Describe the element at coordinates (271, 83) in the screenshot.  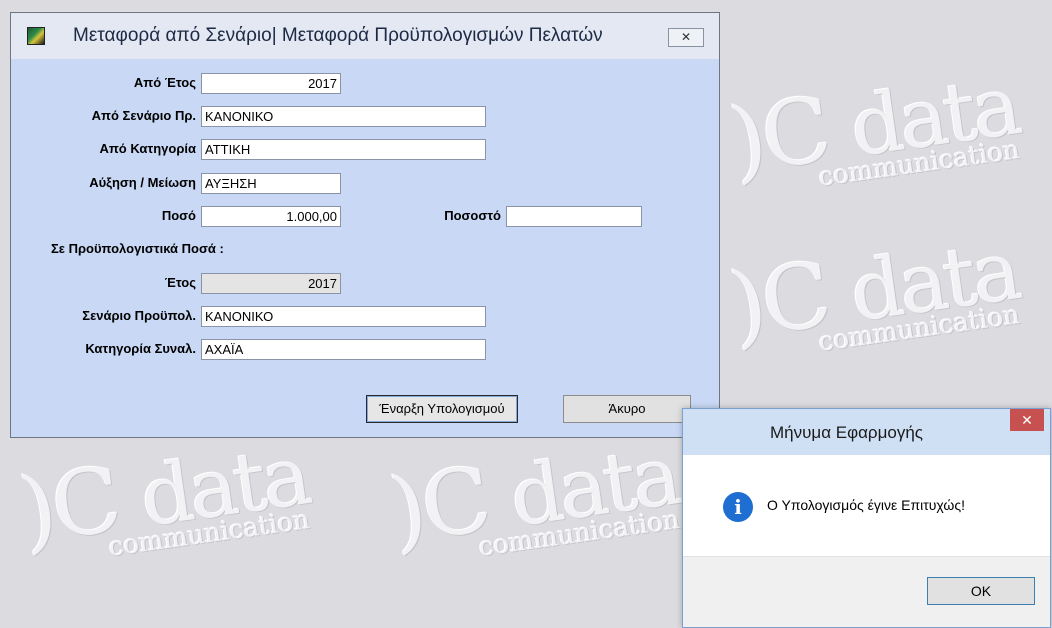
I see `from-year-field: 2017` at that location.